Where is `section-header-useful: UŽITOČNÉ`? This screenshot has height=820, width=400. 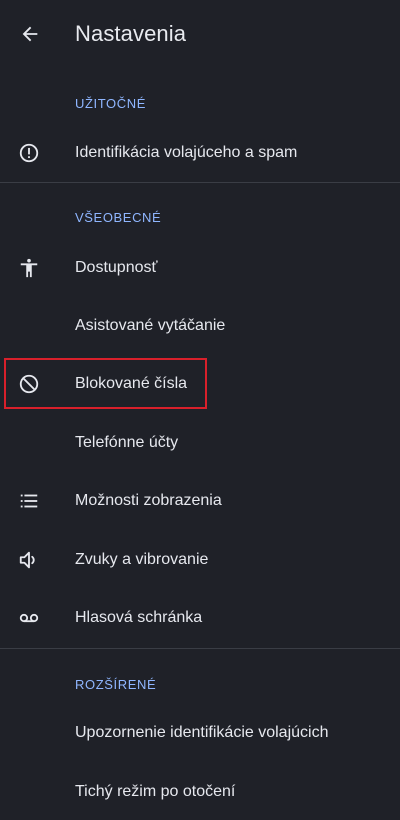
section-header-useful: UŽITOČNÉ is located at coordinates (111, 103).